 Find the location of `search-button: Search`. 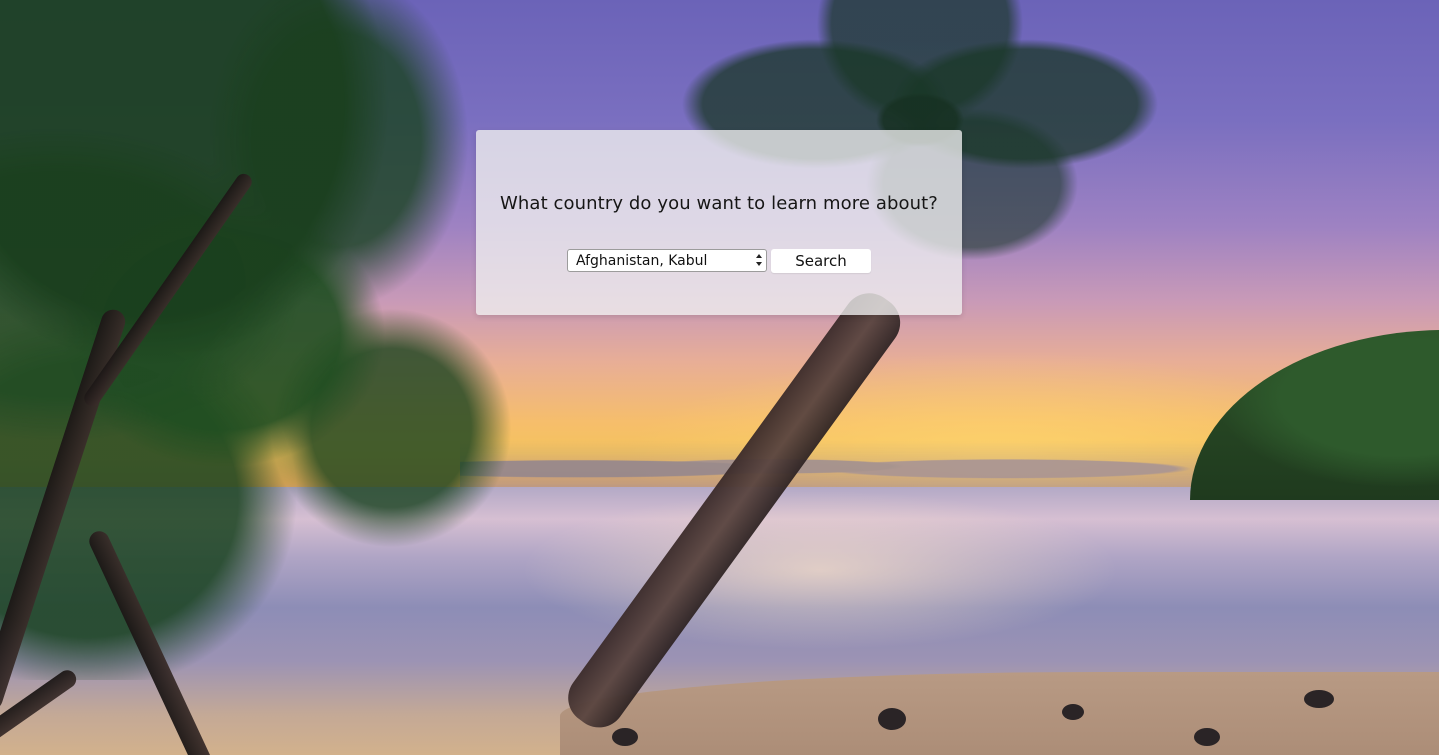

search-button: Search is located at coordinates (821, 261).